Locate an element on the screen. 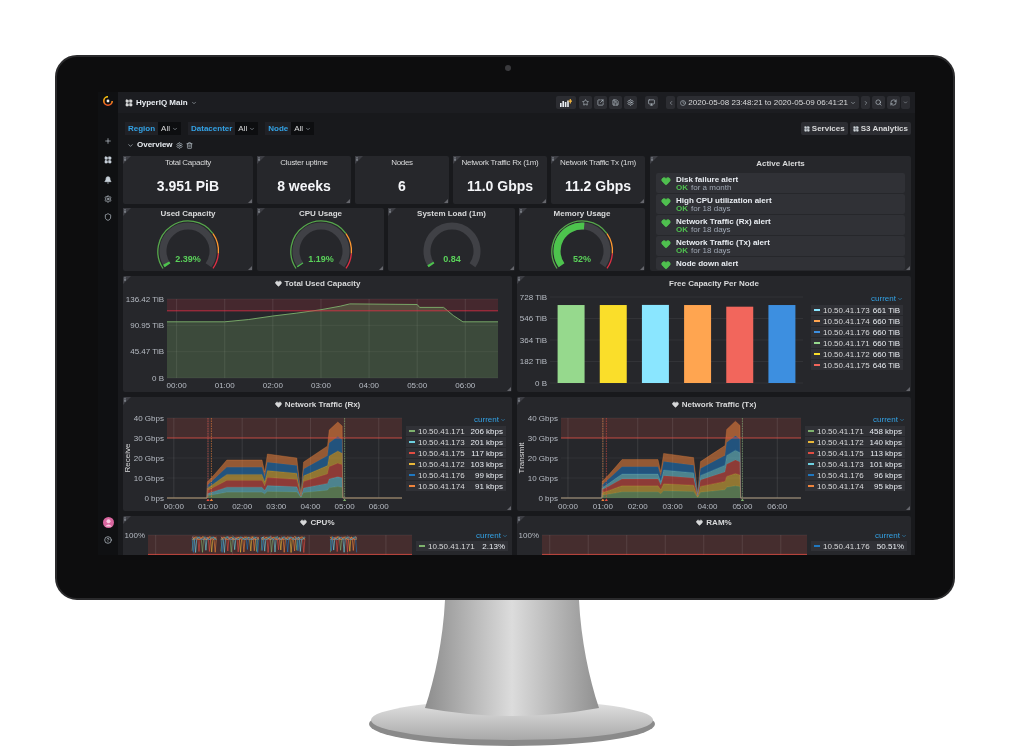 This screenshot has width=1024, height=747. stat-value: 3.951 PiB is located at coordinates (188, 186).